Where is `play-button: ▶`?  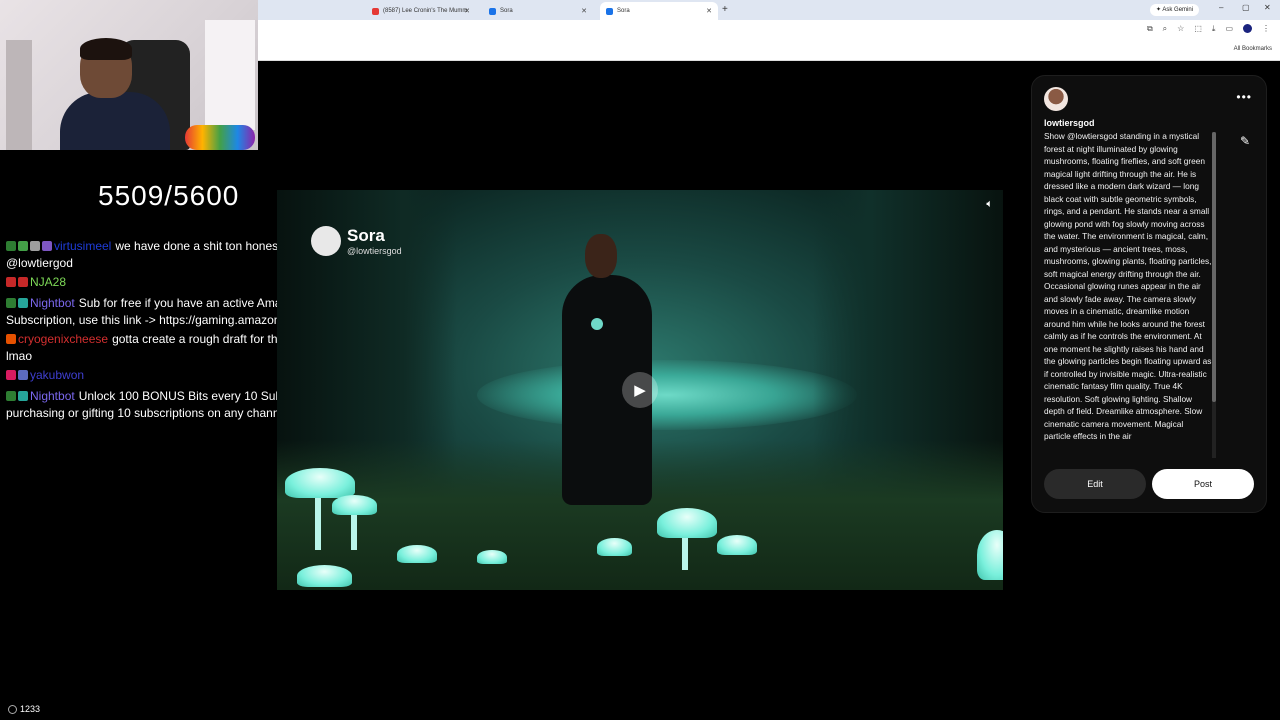
play-button: ▶ is located at coordinates (640, 390).